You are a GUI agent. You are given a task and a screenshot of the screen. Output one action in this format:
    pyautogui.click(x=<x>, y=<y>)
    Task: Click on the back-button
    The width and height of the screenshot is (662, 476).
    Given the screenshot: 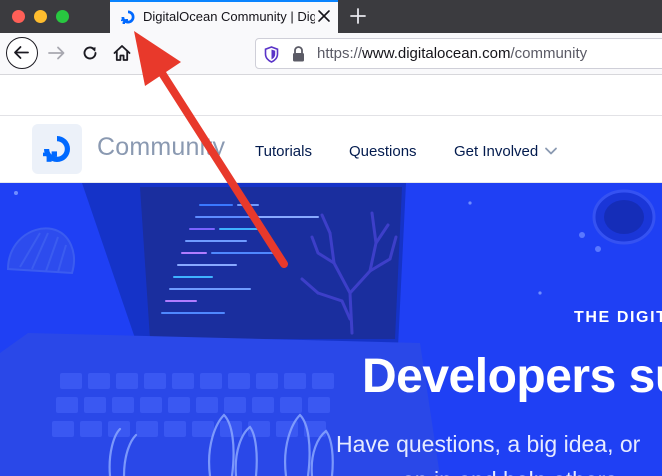 What is the action you would take?
    pyautogui.click(x=22, y=53)
    